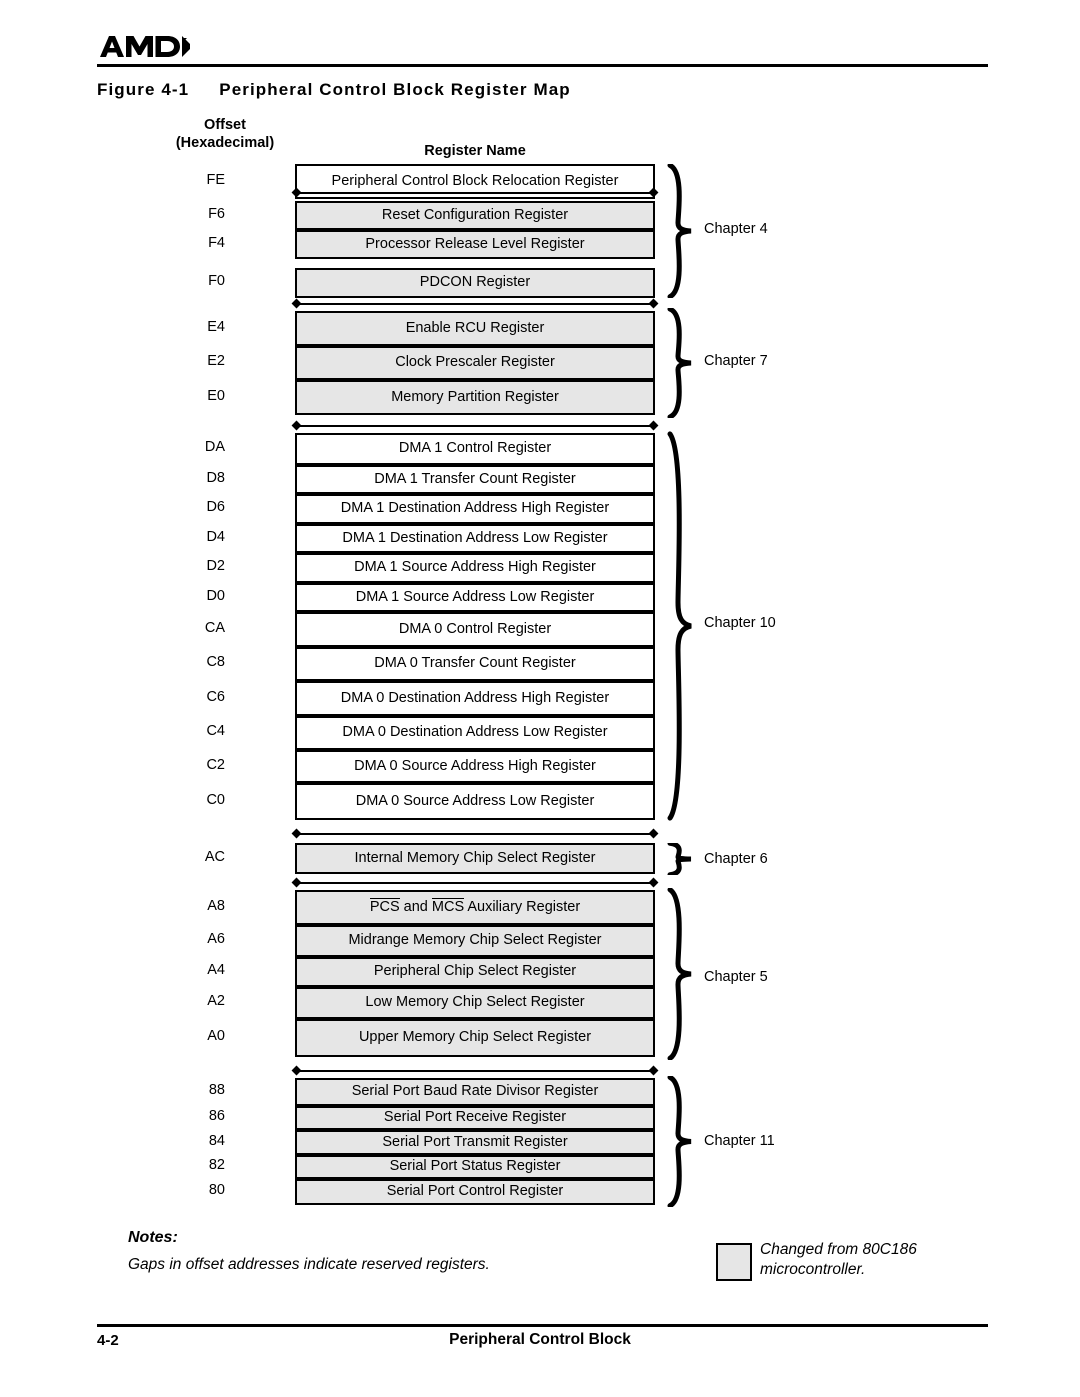 This screenshot has height=1397, width=1080. What do you see at coordinates (214, 627) in the screenshot?
I see `offset-value: CA` at bounding box center [214, 627].